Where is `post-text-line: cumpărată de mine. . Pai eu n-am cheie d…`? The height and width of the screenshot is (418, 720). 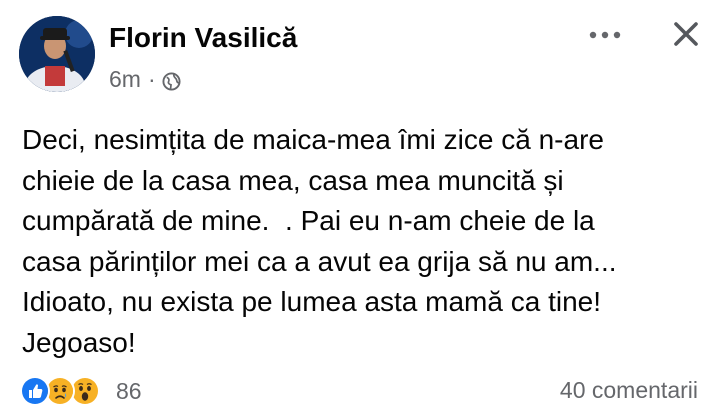 post-text-line: cumpărată de mine. . Pai eu n-am cheie d… is located at coordinates (308, 220).